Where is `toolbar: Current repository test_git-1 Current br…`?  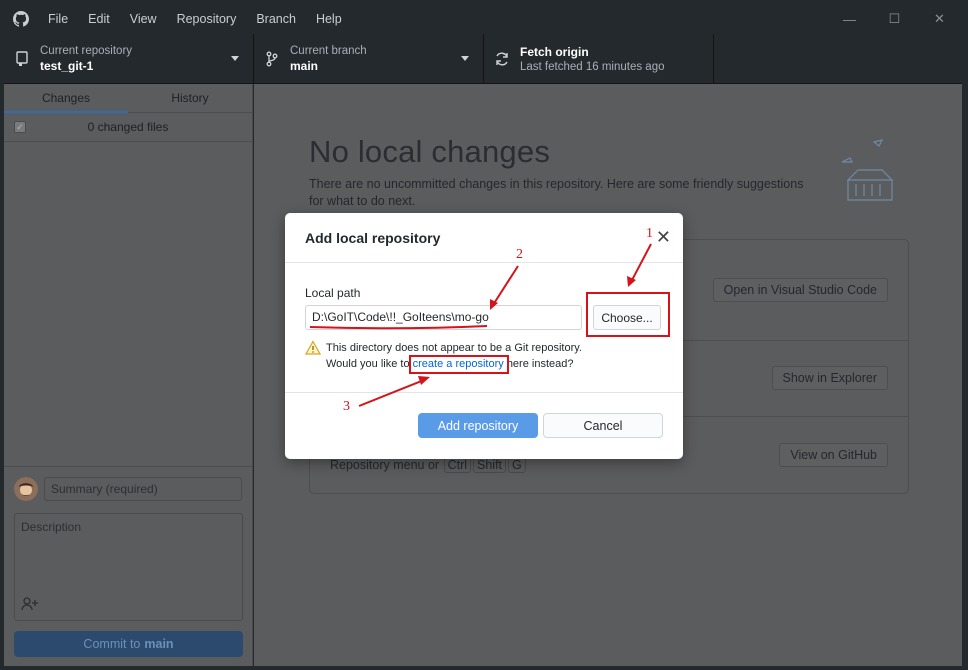
toolbar: Current repository test_git-1 Current br… is located at coordinates (483, 59).